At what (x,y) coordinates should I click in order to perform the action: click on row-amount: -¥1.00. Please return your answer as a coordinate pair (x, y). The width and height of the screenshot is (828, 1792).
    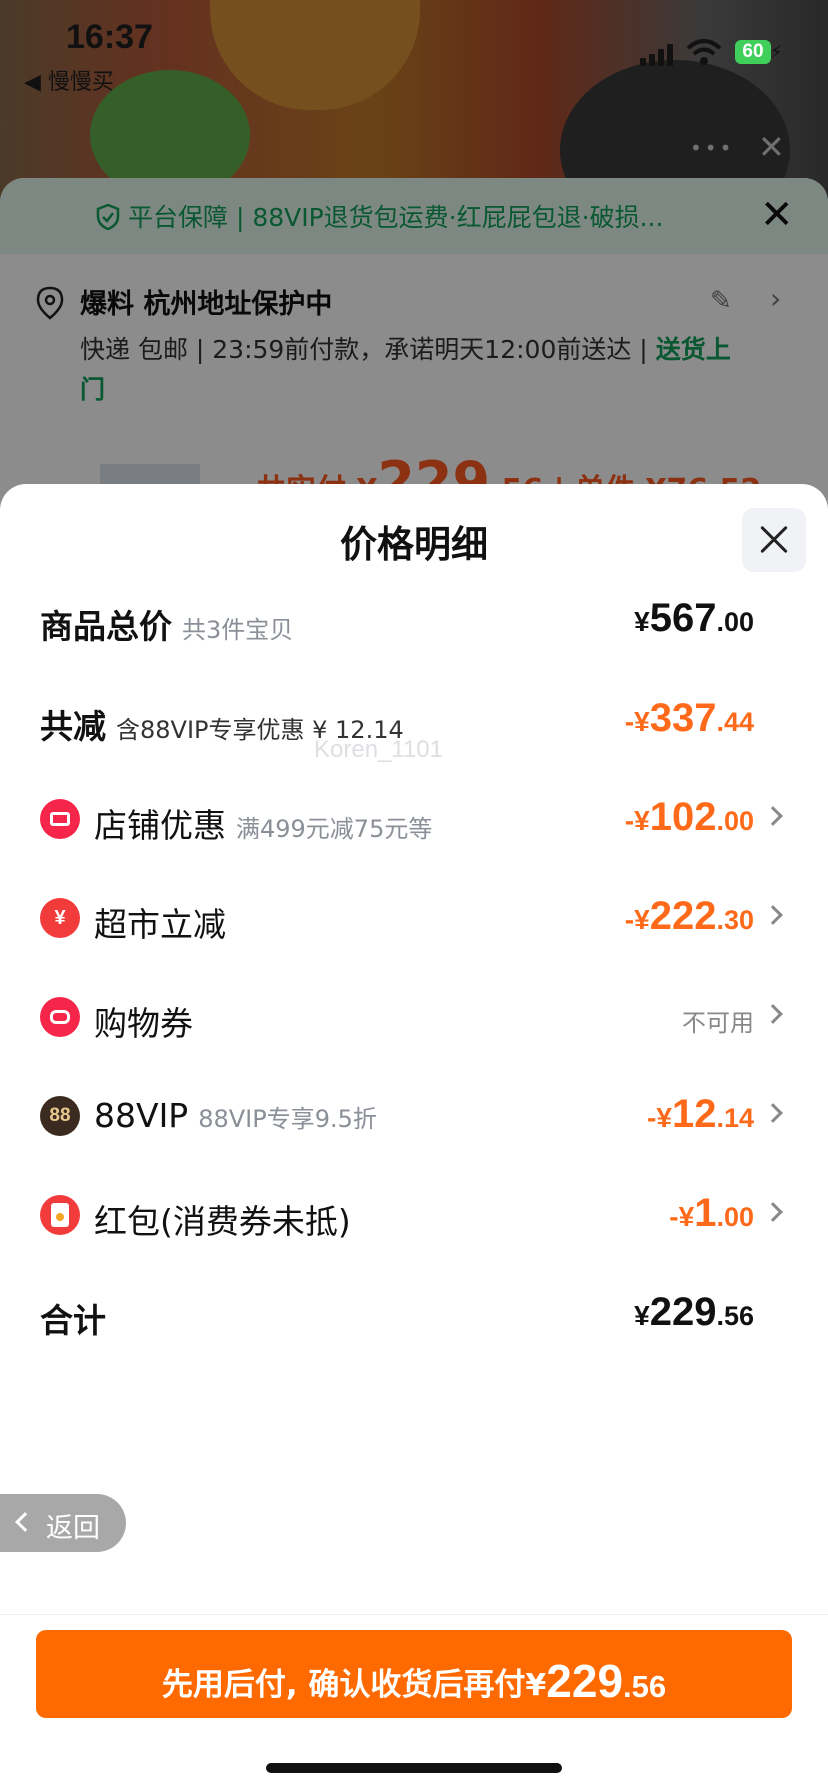
    Looking at the image, I should click on (711, 1213).